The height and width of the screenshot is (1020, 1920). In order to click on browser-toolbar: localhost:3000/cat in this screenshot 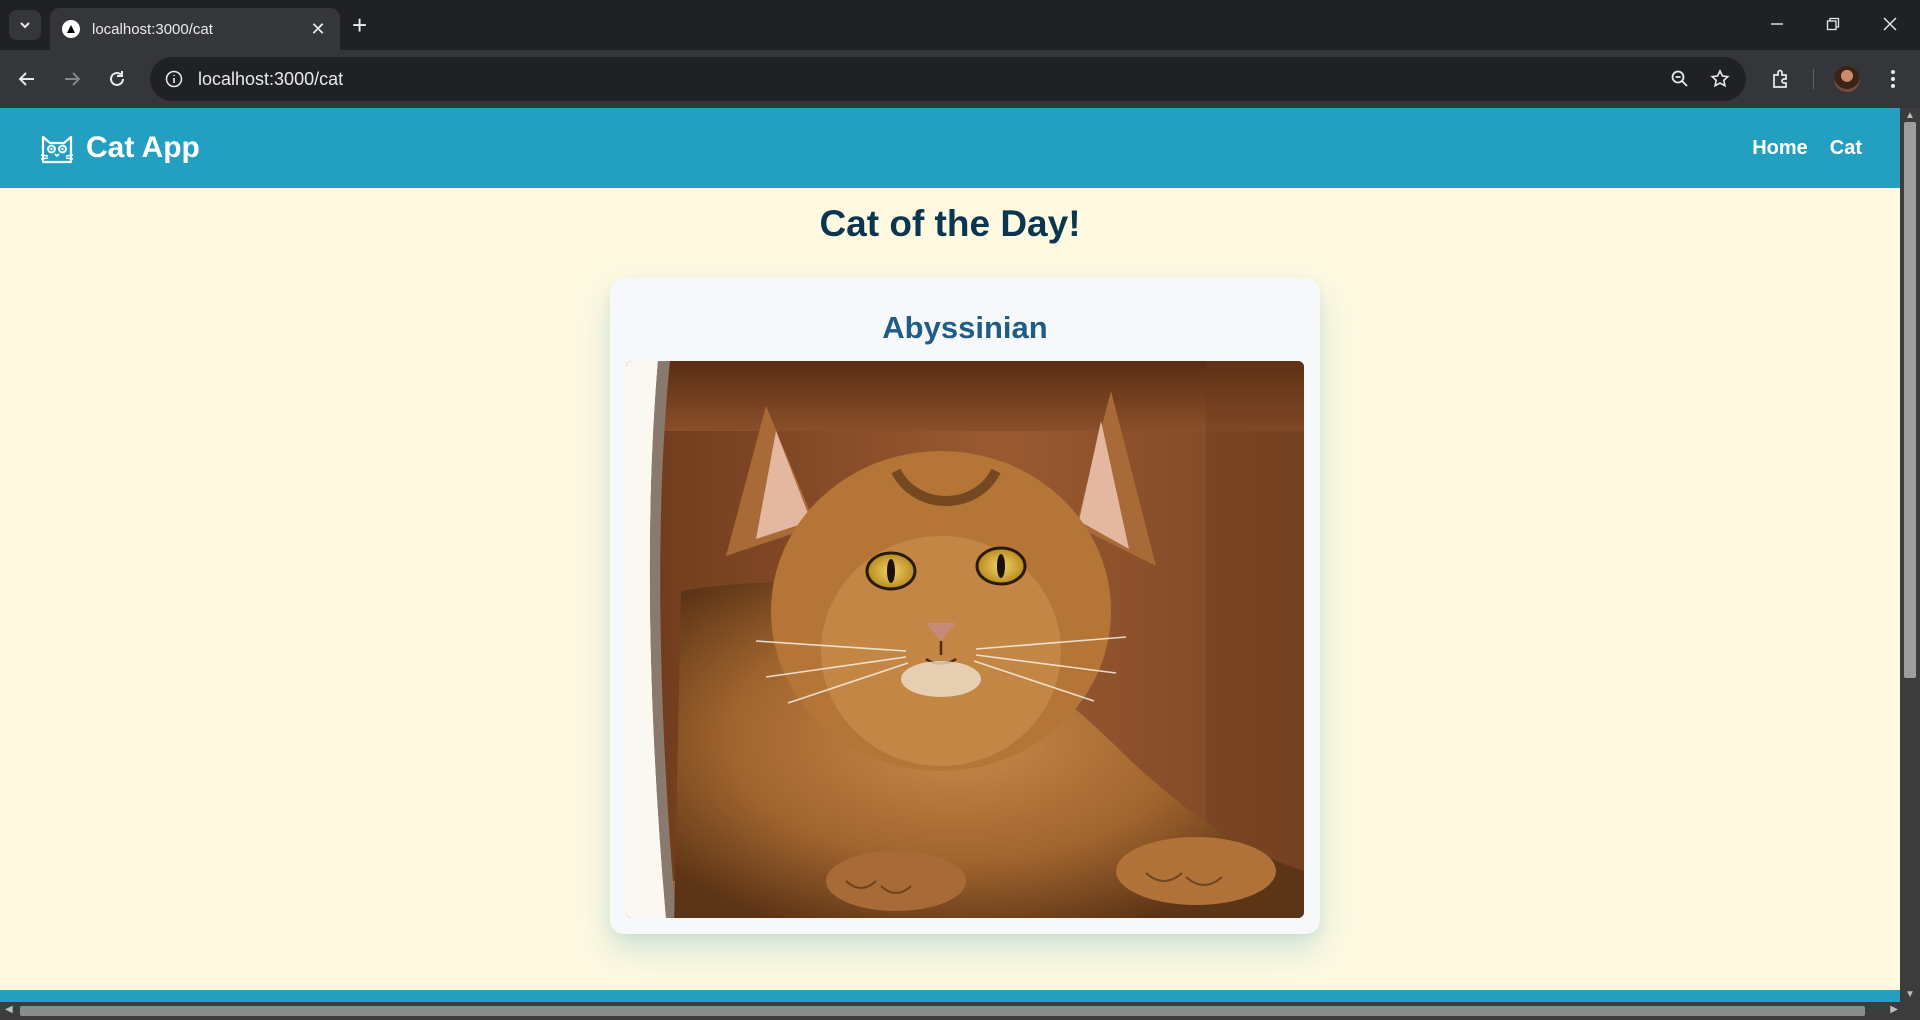, I will do `click(960, 79)`.